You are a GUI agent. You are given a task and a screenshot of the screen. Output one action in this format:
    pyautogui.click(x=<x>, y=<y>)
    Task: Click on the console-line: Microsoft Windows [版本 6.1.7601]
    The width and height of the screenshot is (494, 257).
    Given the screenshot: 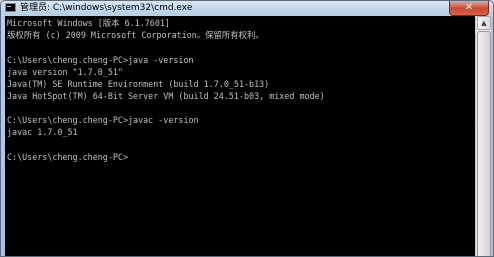 What is the action you would take?
    pyautogui.click(x=88, y=23)
    